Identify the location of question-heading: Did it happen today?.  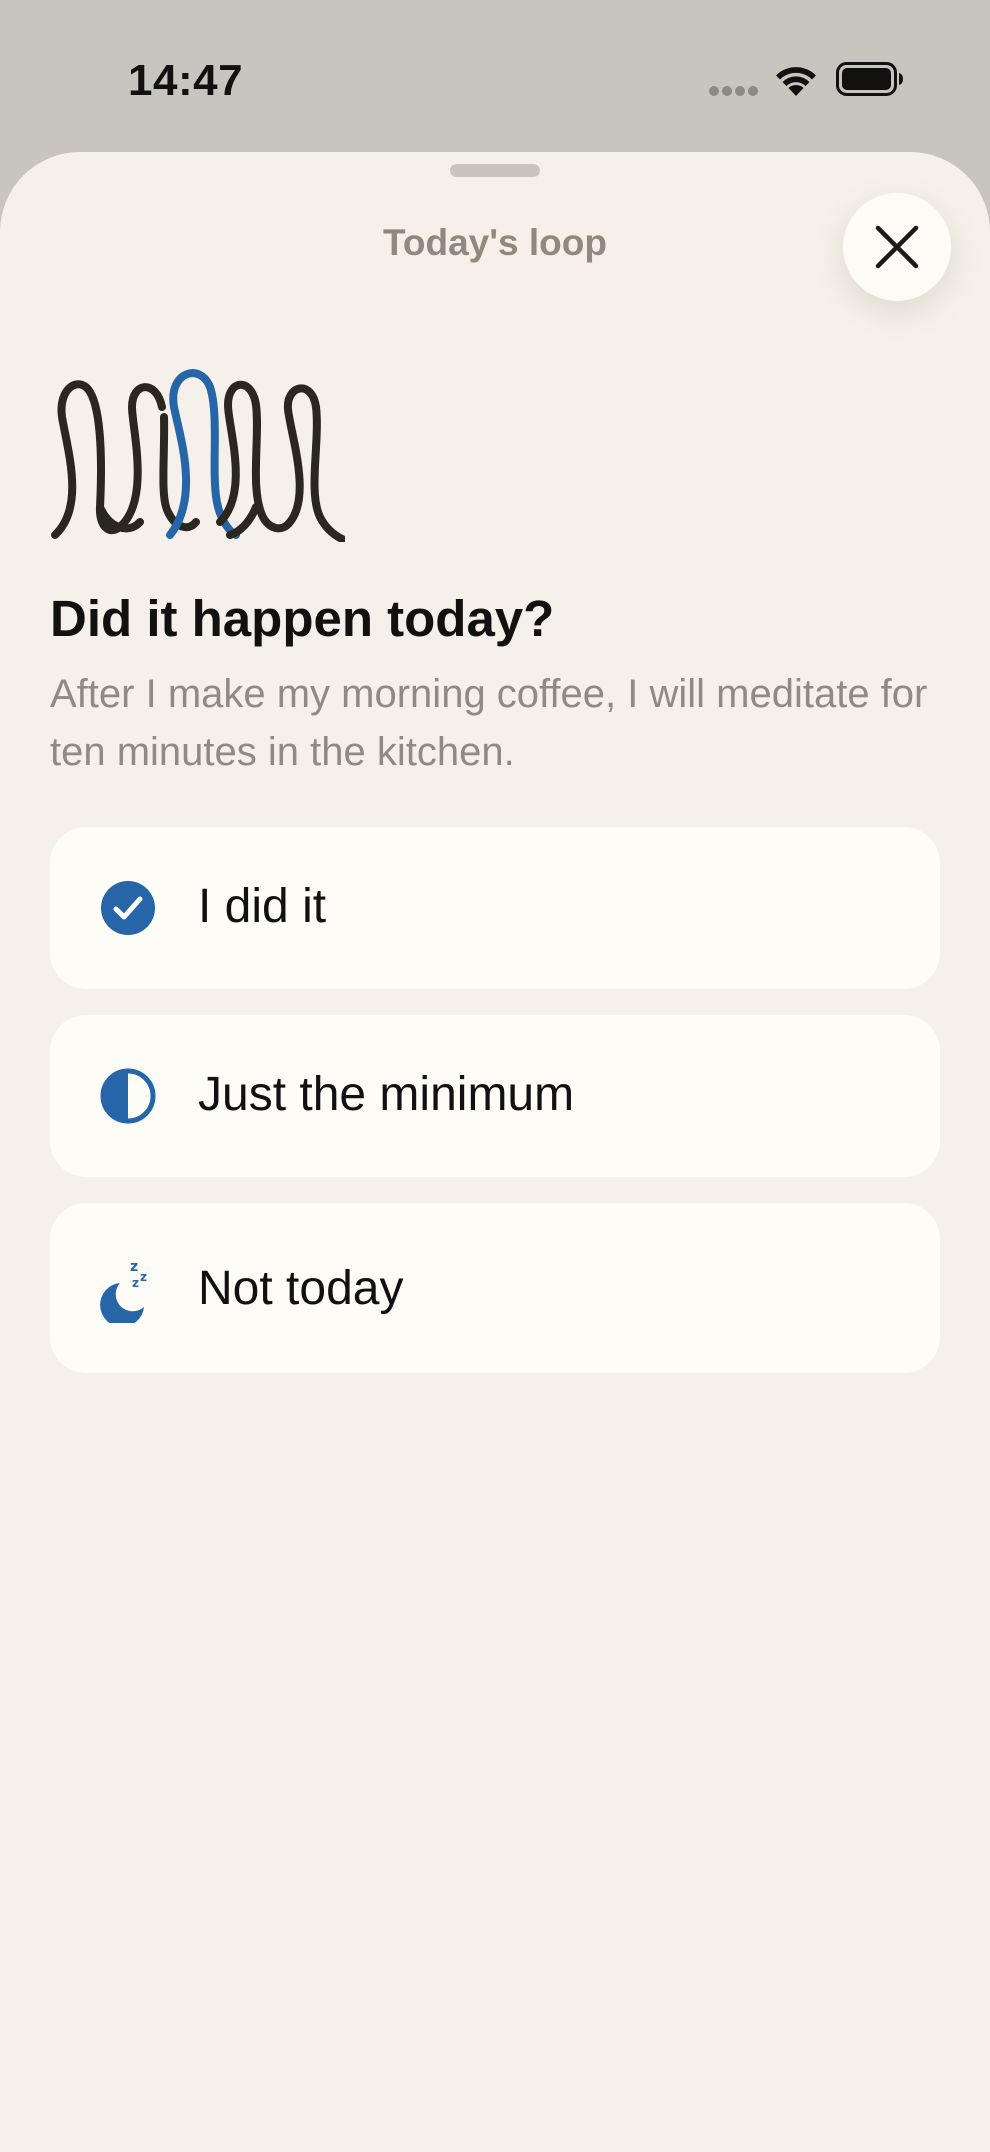
(302, 618).